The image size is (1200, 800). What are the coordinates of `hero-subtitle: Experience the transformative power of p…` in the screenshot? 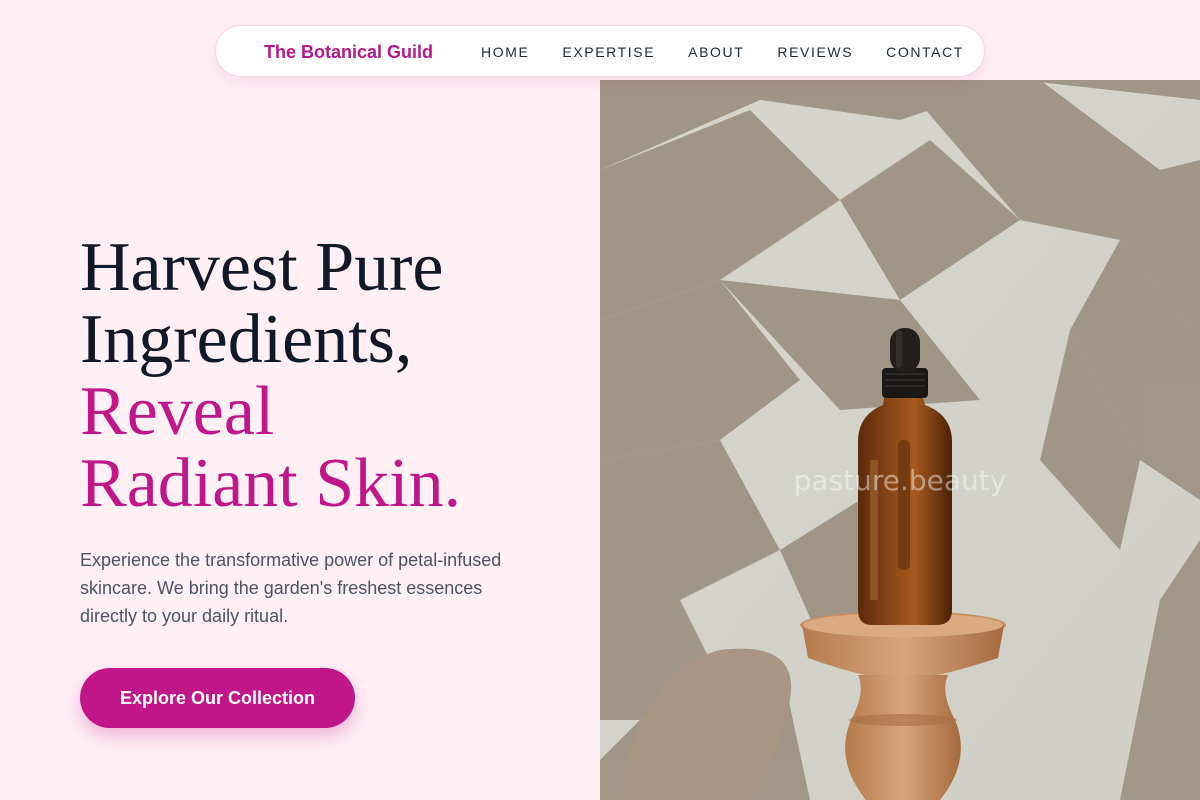 It's located at (291, 588).